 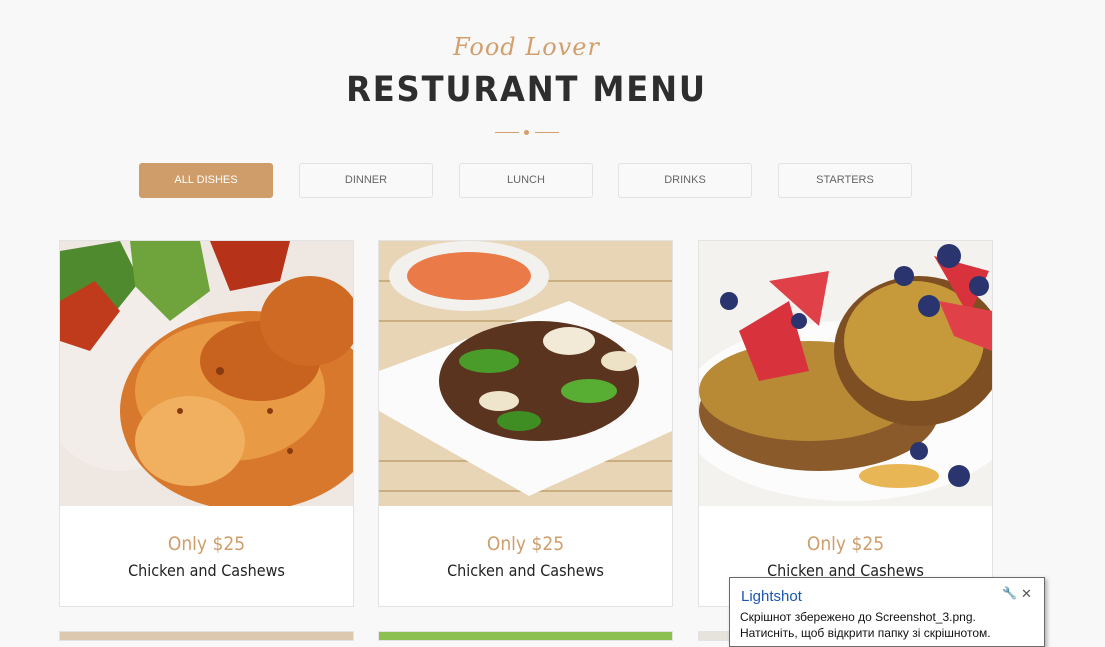 I want to click on wrench-icon: 🔧, so click(x=1009, y=593).